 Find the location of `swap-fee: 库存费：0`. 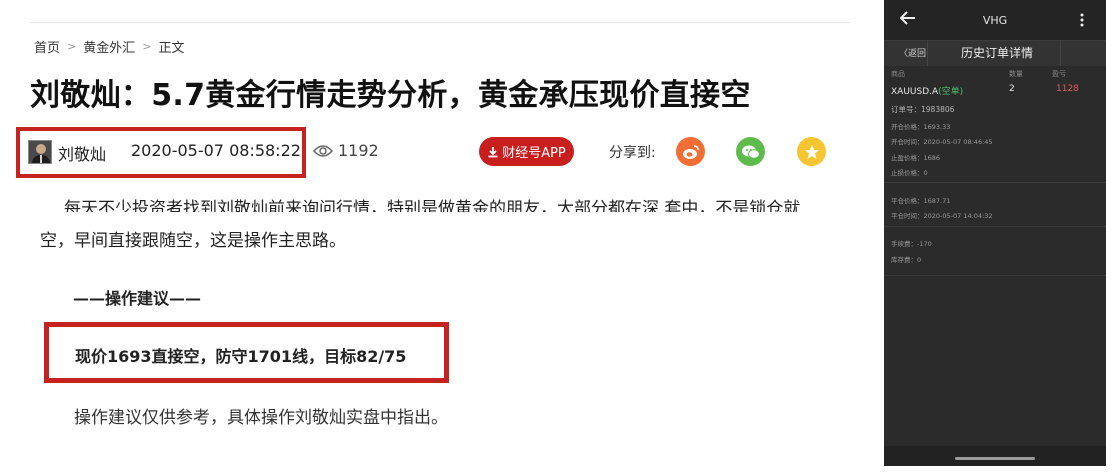

swap-fee: 库存费：0 is located at coordinates (906, 260).